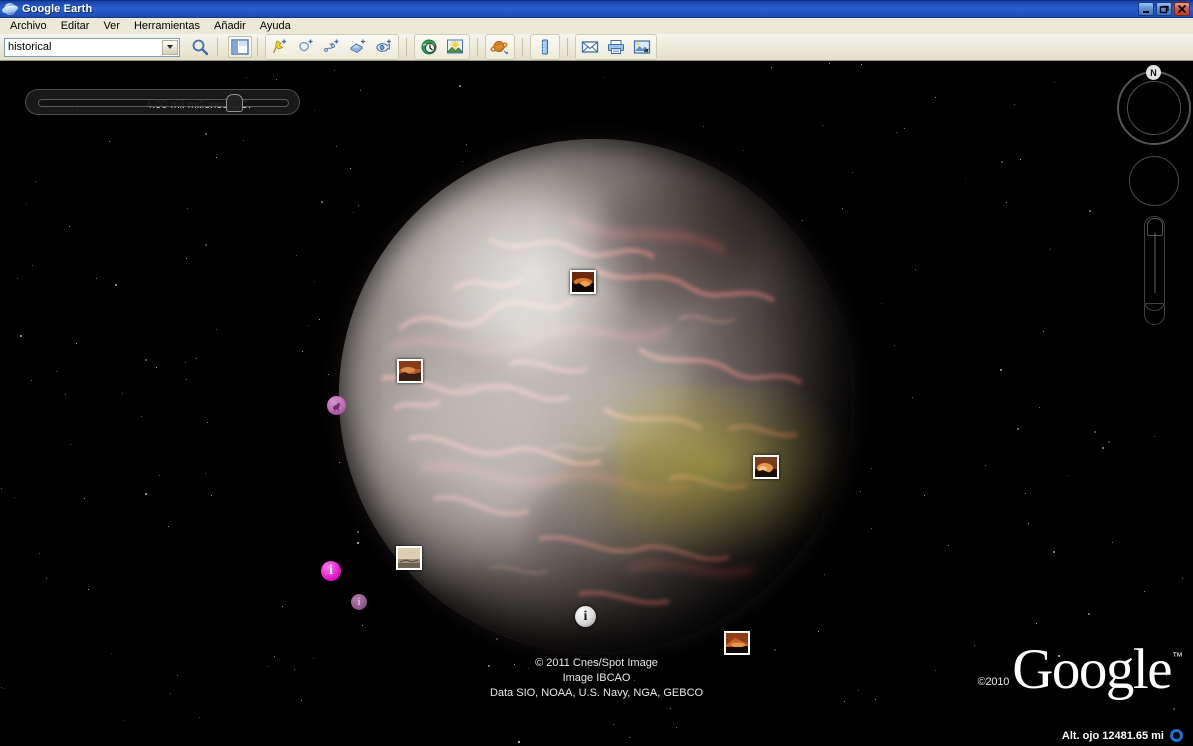 Image resolution: width=1193 pixels, height=746 pixels. I want to click on add-placemark-button, so click(280, 47).